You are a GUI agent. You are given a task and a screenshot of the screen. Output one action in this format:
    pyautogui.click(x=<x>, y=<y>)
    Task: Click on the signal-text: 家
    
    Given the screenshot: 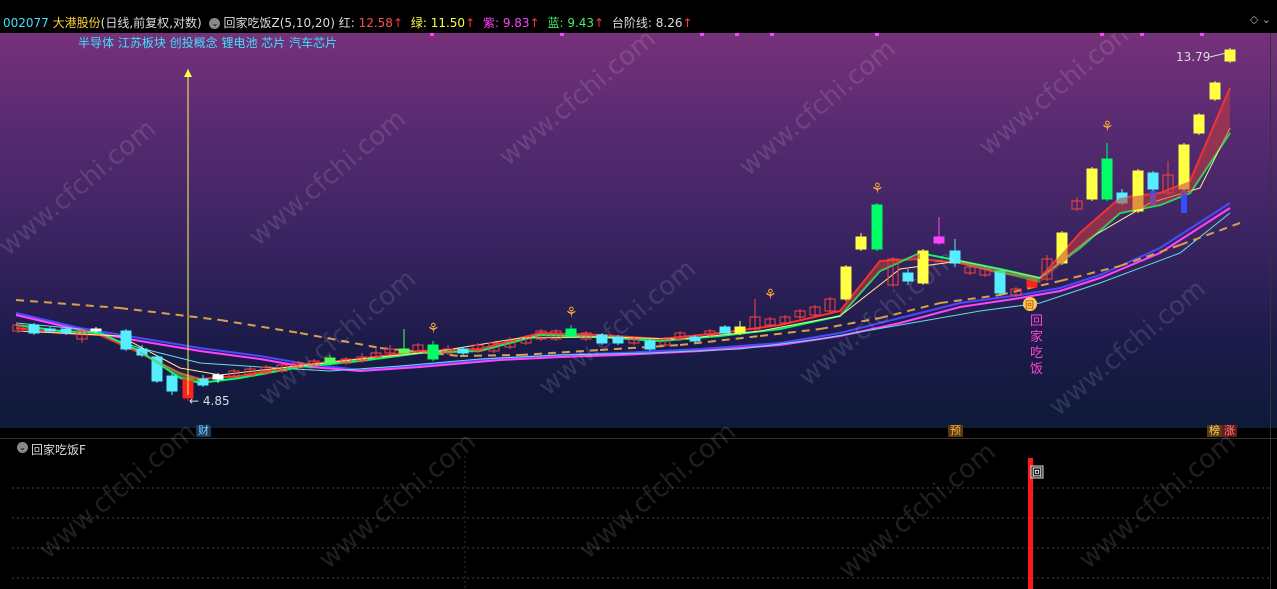 What is the action you would take?
    pyautogui.click(x=1036, y=337)
    